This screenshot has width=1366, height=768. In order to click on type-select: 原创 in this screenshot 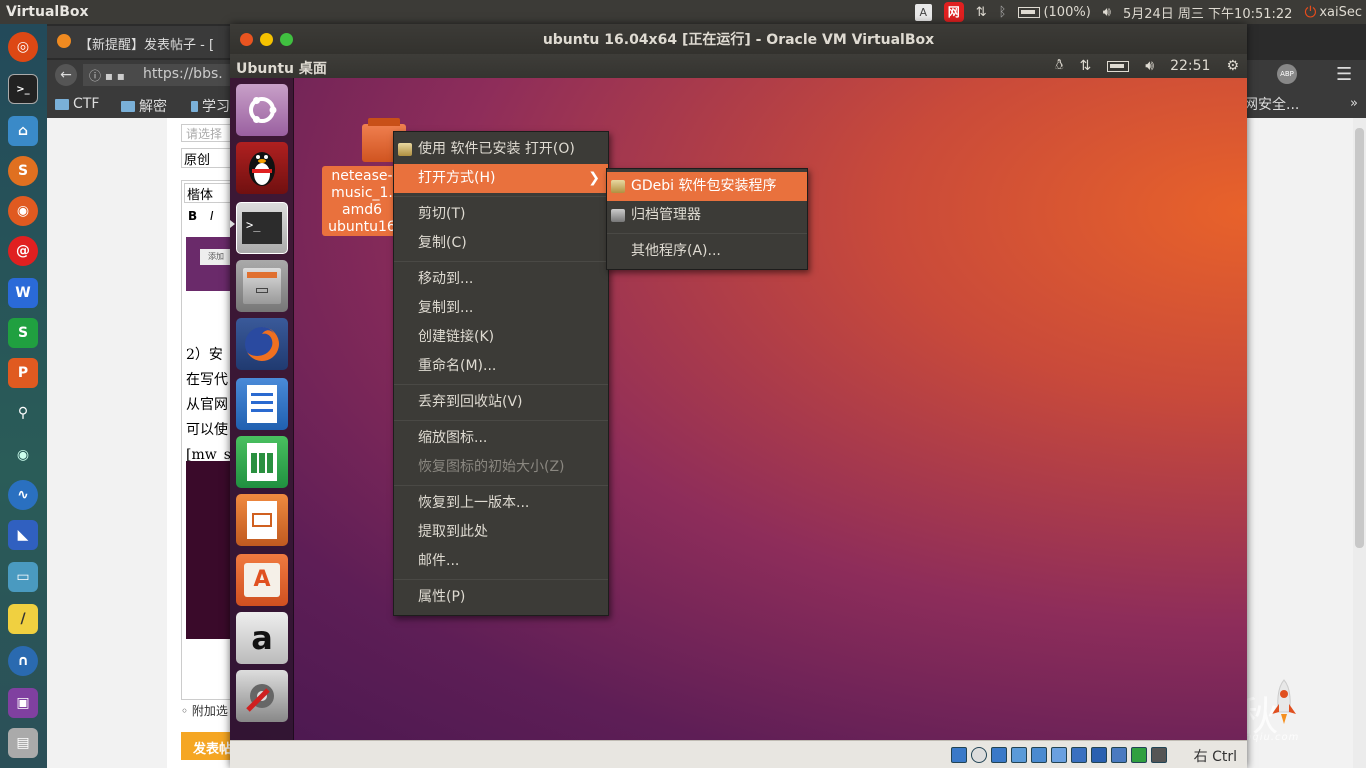, I will do `click(209, 158)`.